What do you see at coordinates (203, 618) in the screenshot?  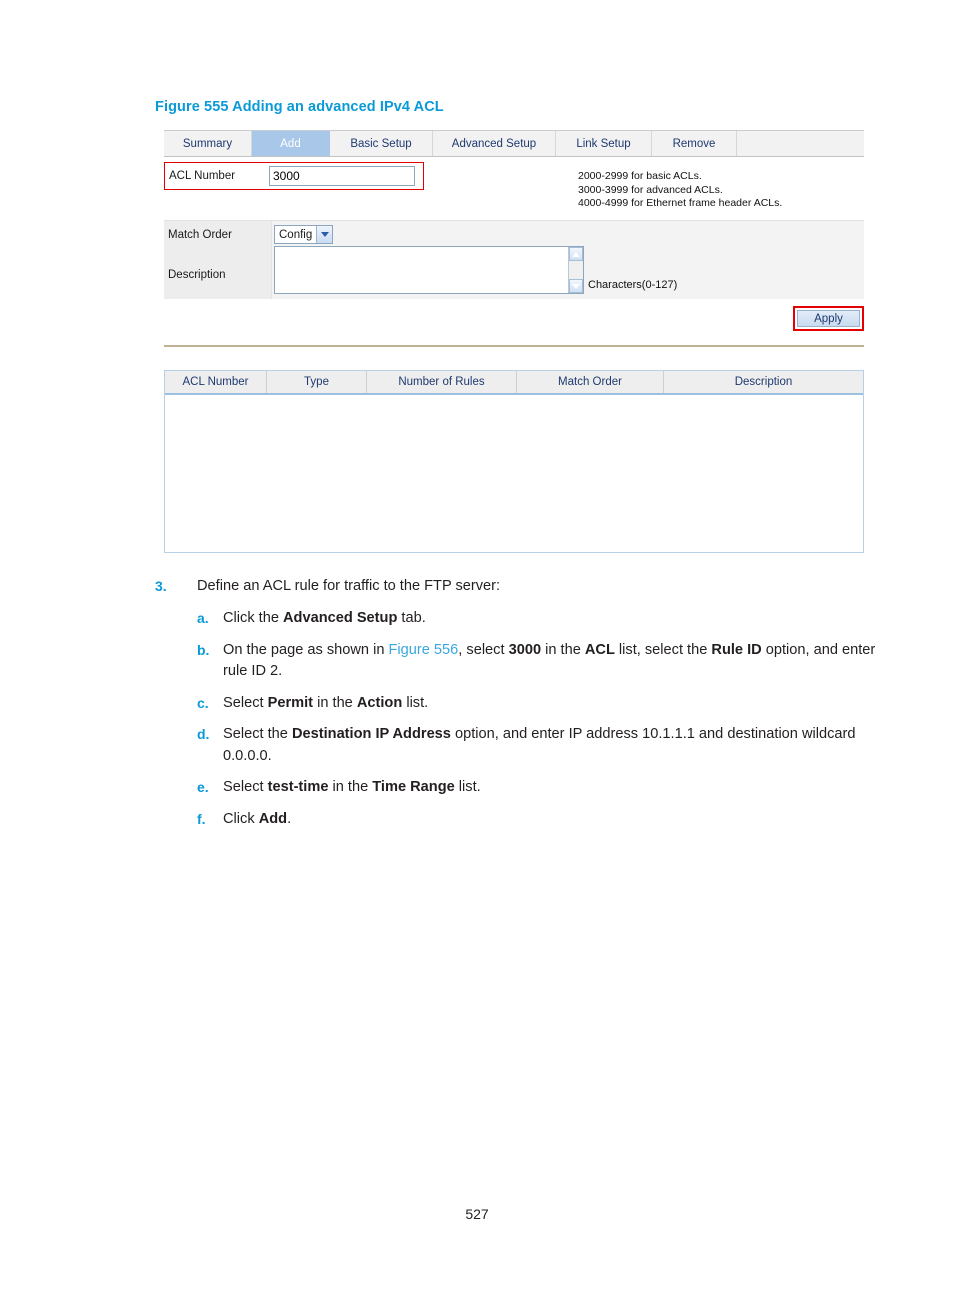 I see `substep-marker: a.` at bounding box center [203, 618].